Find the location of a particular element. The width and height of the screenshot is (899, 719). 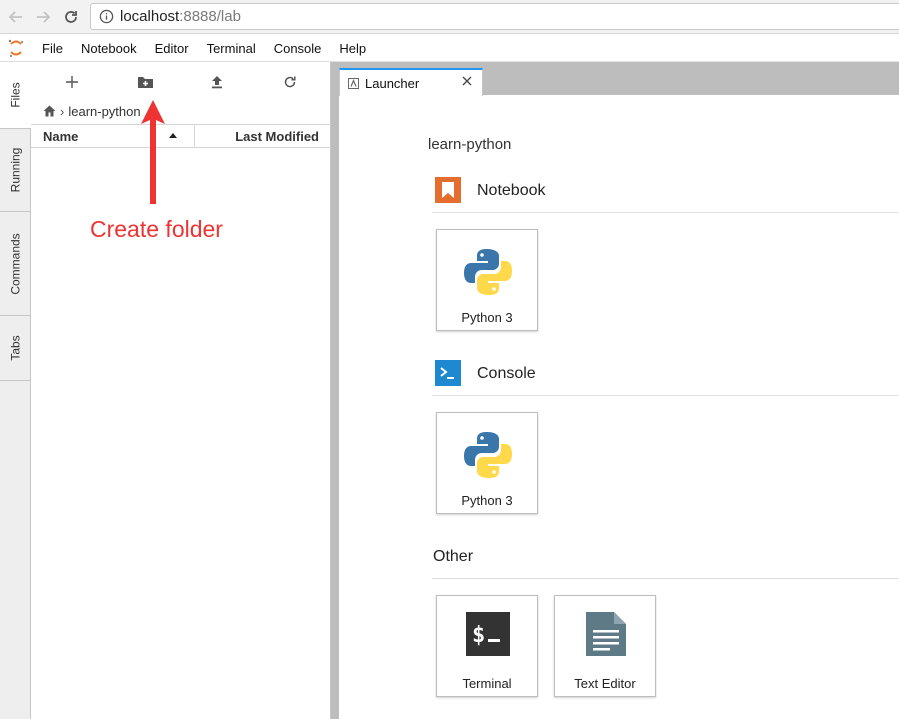

menu-notebook: Notebook is located at coordinates (109, 48).